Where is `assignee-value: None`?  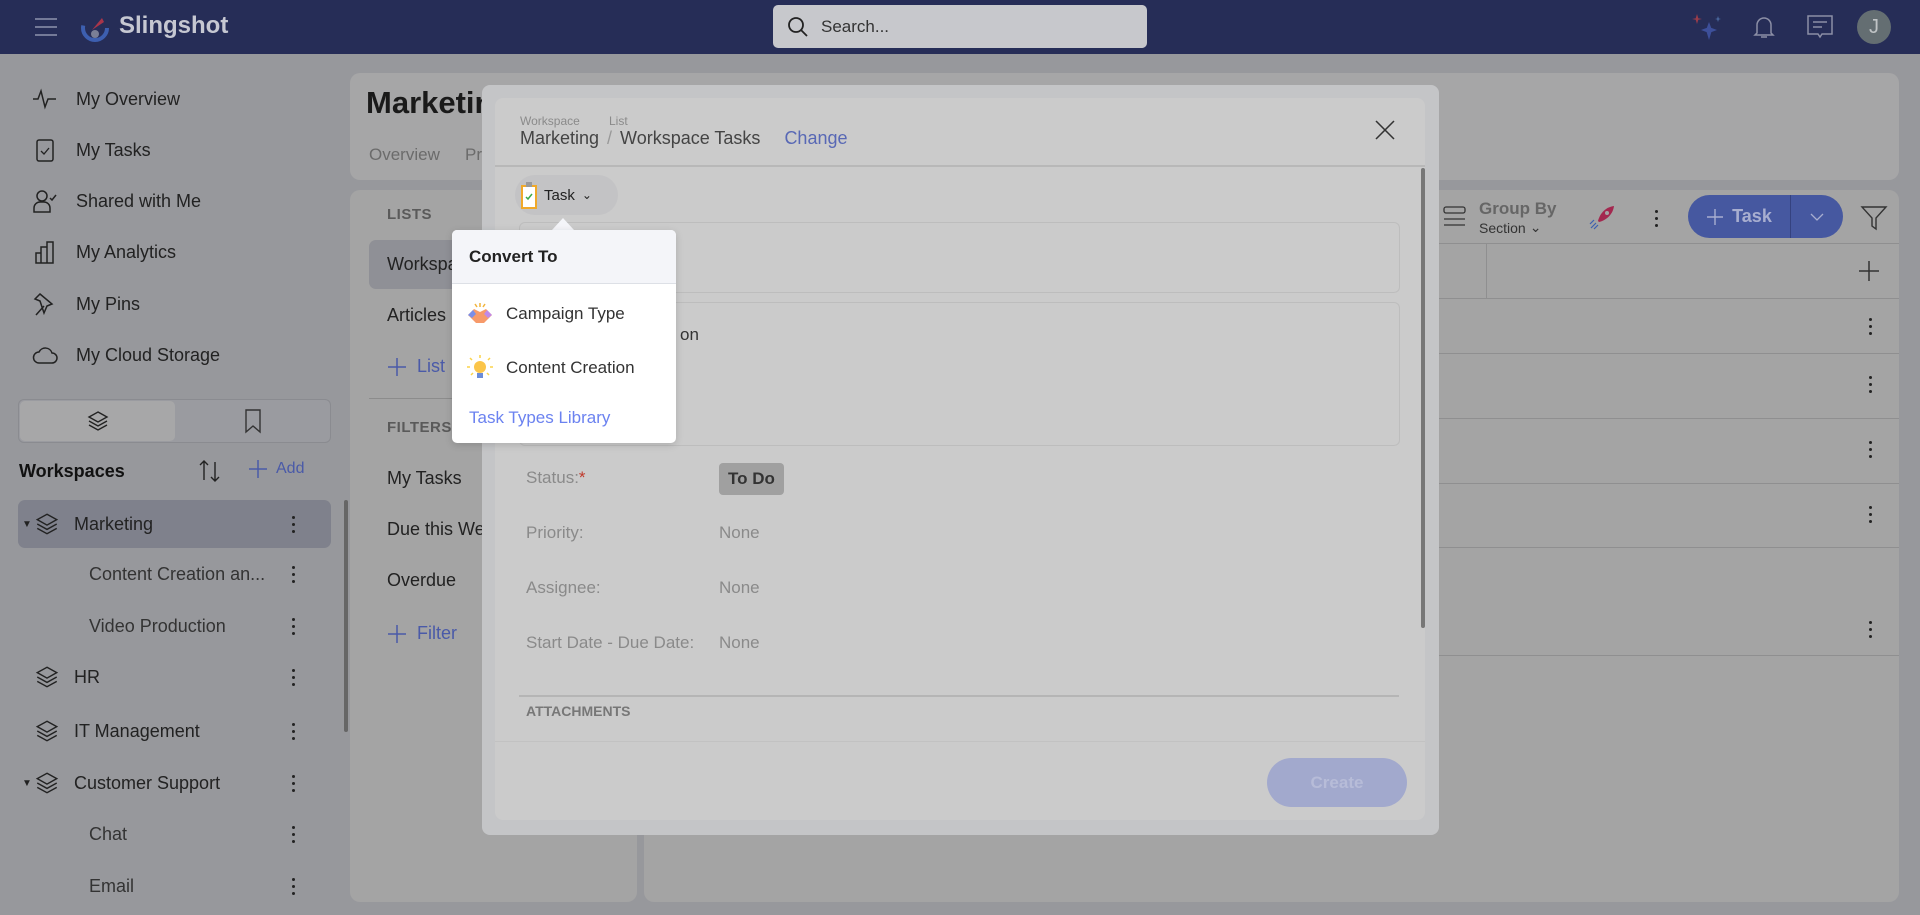
assignee-value: None is located at coordinates (739, 588).